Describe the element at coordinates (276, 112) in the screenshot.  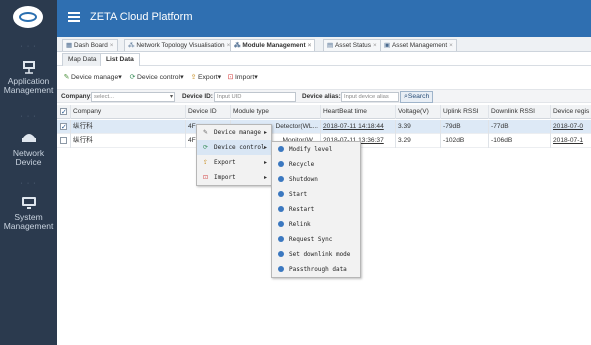
I see `column-header: Module type` at that location.